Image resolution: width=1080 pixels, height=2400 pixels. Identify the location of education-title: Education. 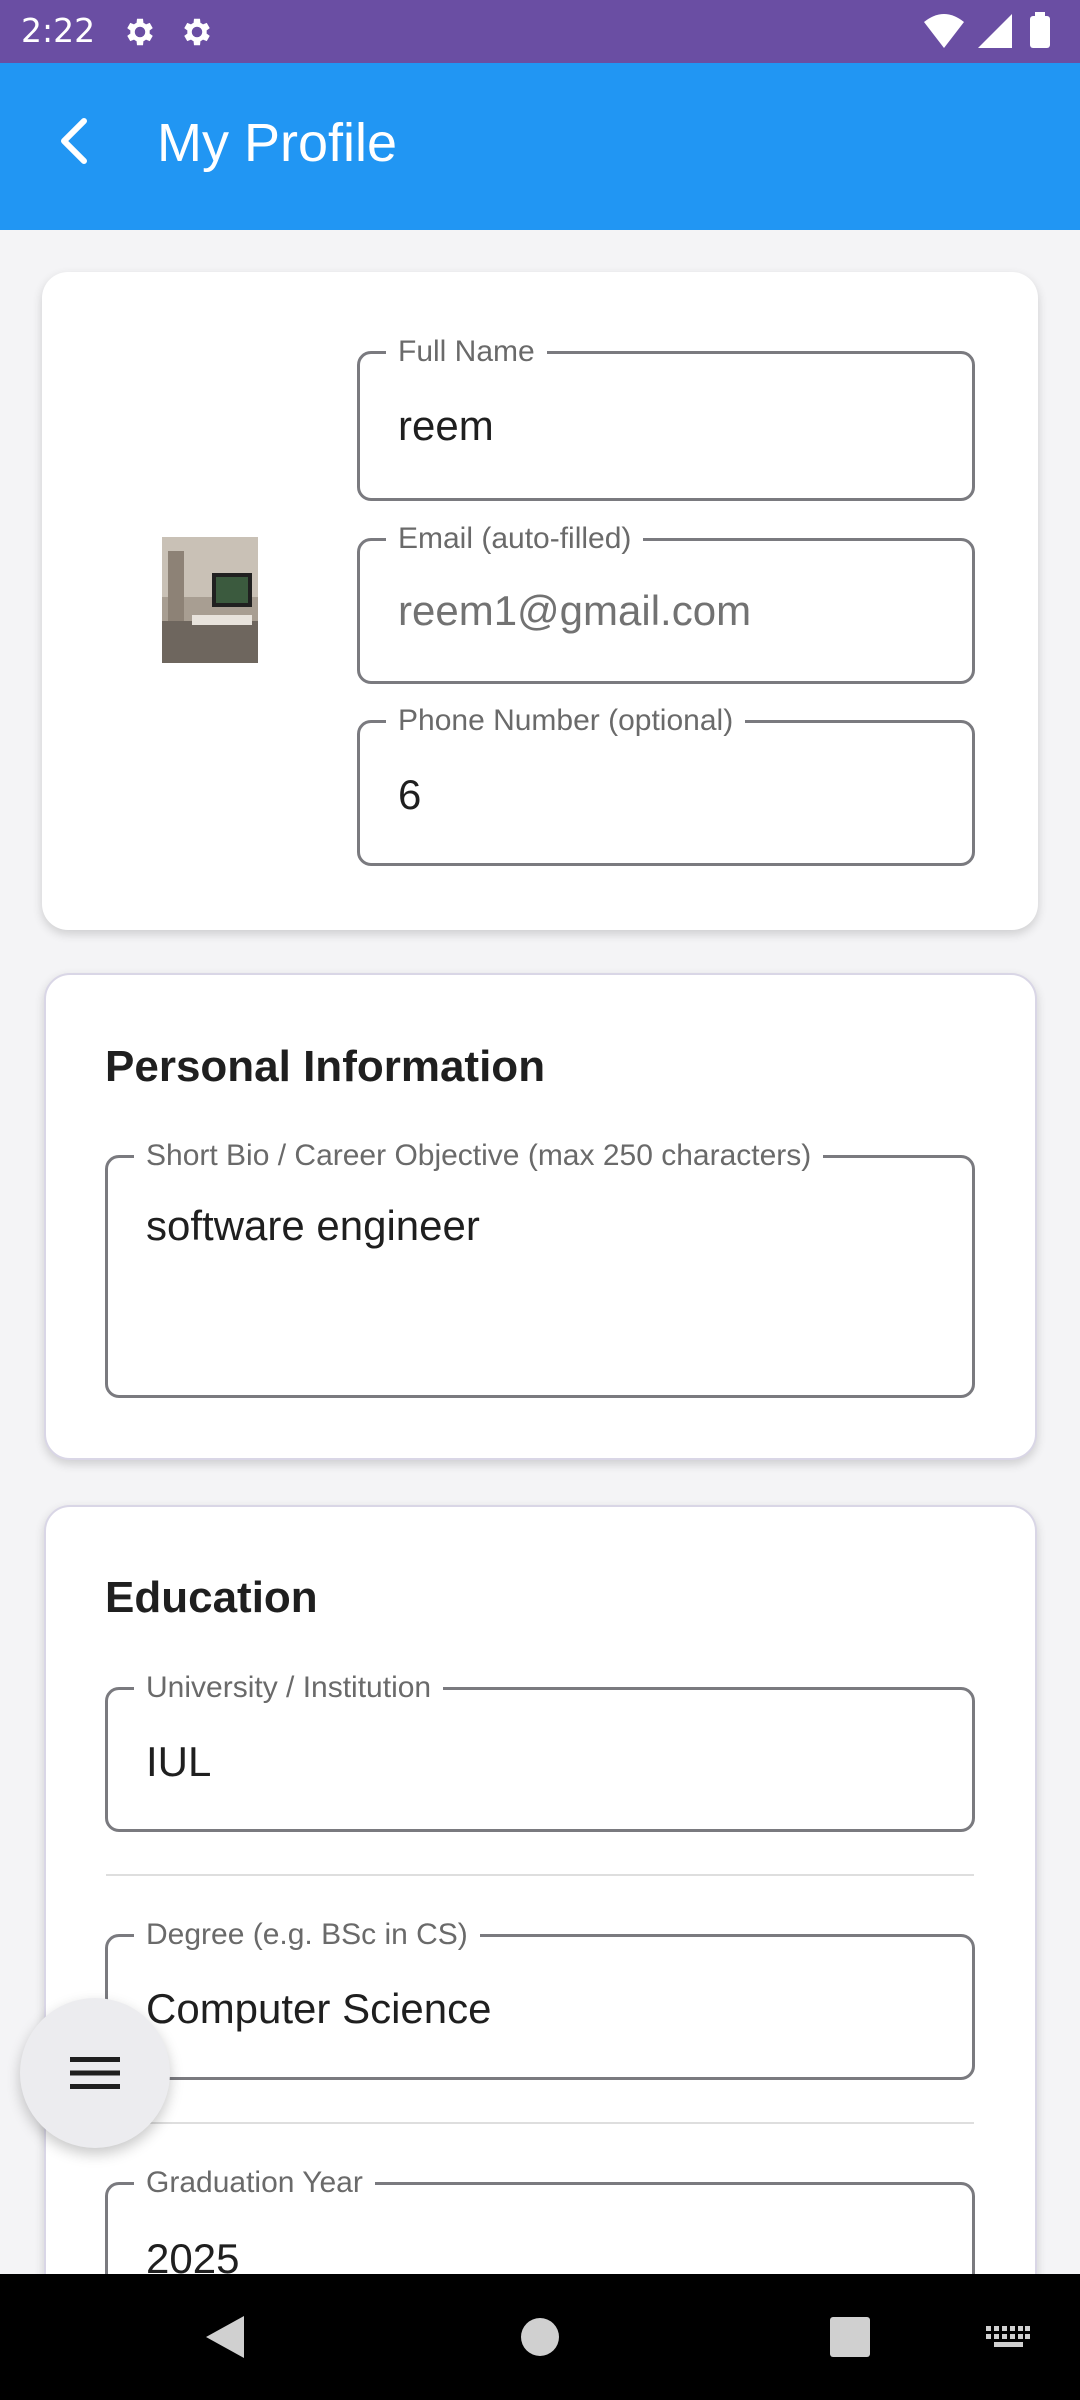
(211, 1597).